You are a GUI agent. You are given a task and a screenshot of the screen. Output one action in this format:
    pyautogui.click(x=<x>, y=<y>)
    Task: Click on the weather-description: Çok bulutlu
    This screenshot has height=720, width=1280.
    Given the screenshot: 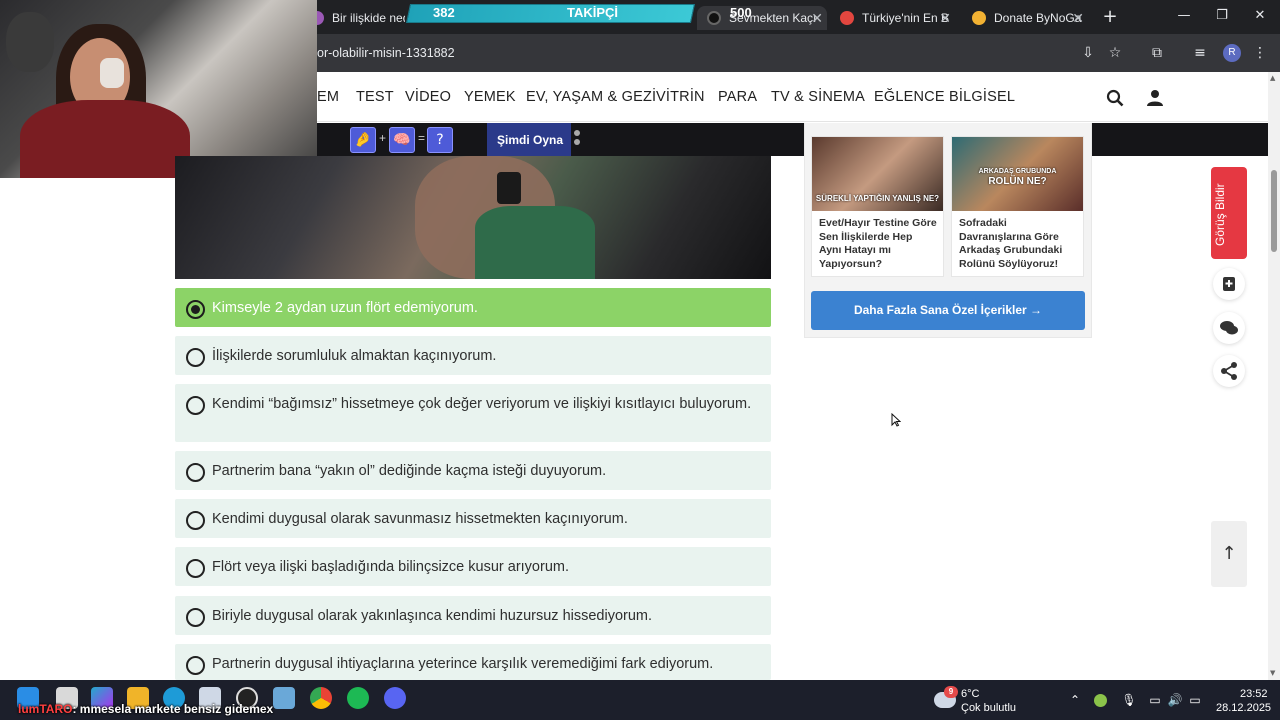 What is the action you would take?
    pyautogui.click(x=988, y=708)
    